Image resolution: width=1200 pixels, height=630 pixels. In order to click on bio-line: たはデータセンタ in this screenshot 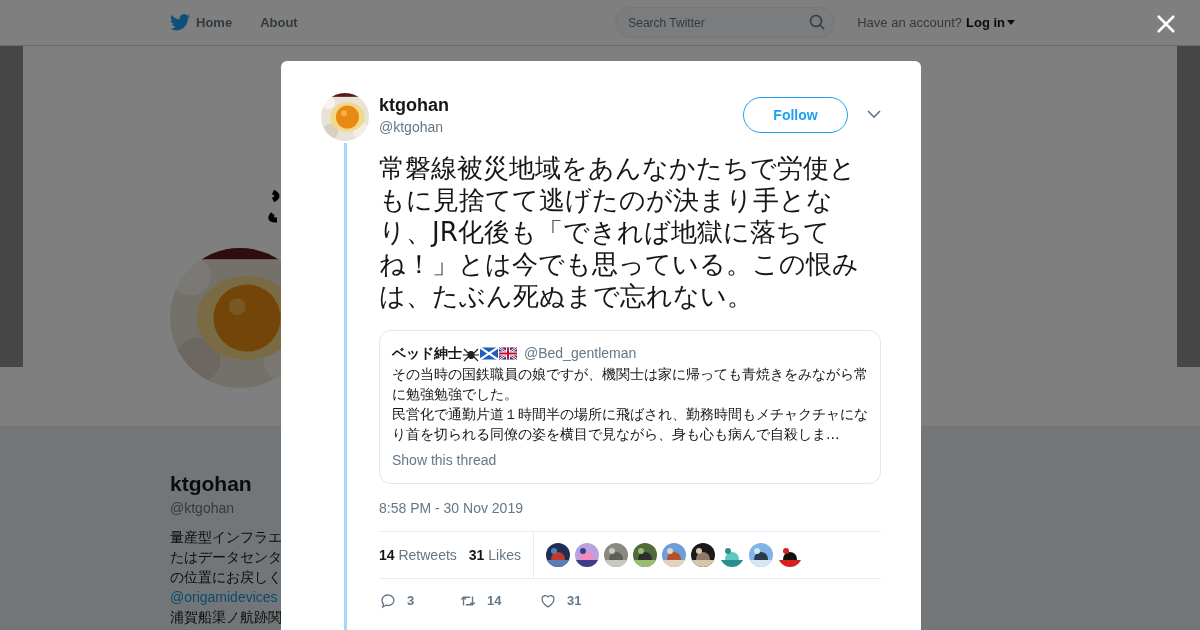, I will do `click(226, 557)`.